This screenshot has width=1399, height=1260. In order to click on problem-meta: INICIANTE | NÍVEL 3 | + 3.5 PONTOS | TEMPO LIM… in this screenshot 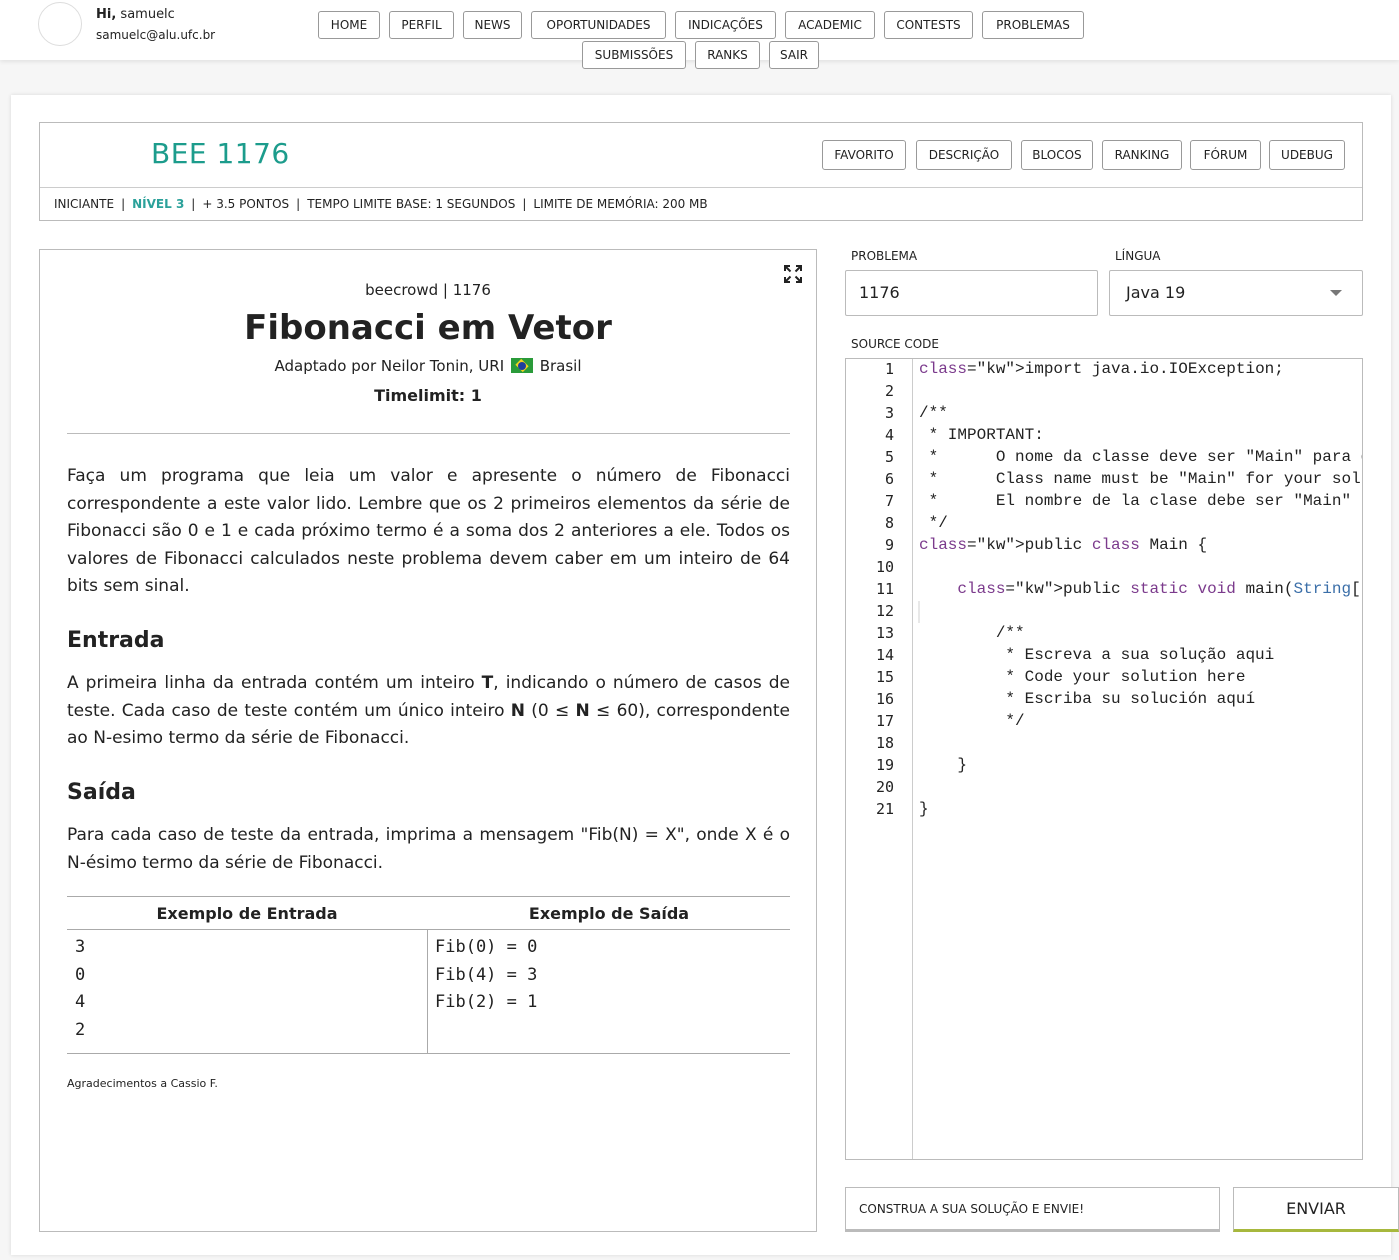, I will do `click(381, 204)`.